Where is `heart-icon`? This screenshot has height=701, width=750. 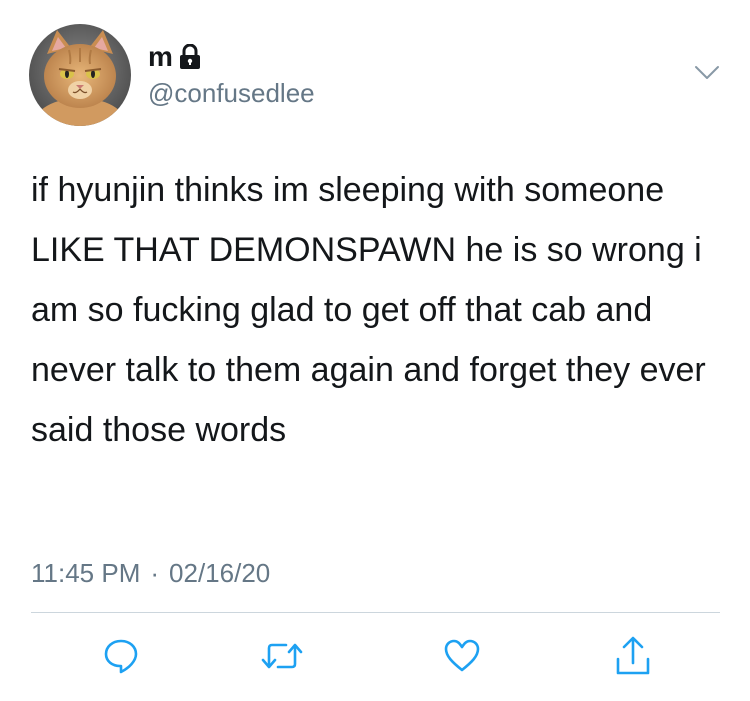 heart-icon is located at coordinates (462, 655).